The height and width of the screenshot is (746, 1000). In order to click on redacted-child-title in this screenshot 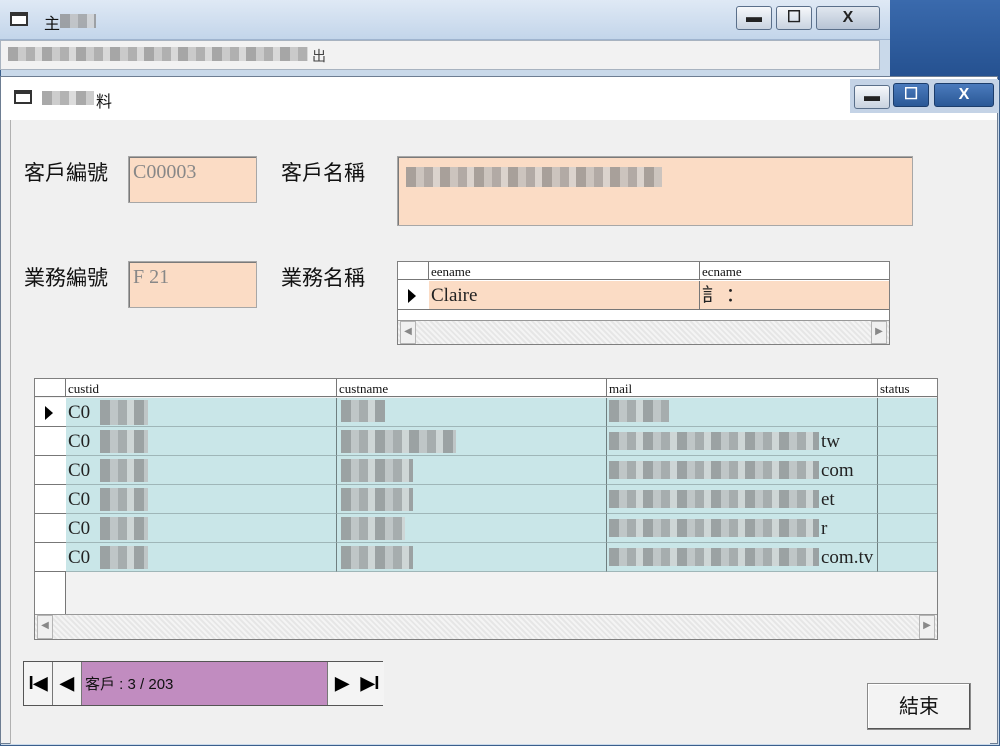, I will do `click(68, 98)`.